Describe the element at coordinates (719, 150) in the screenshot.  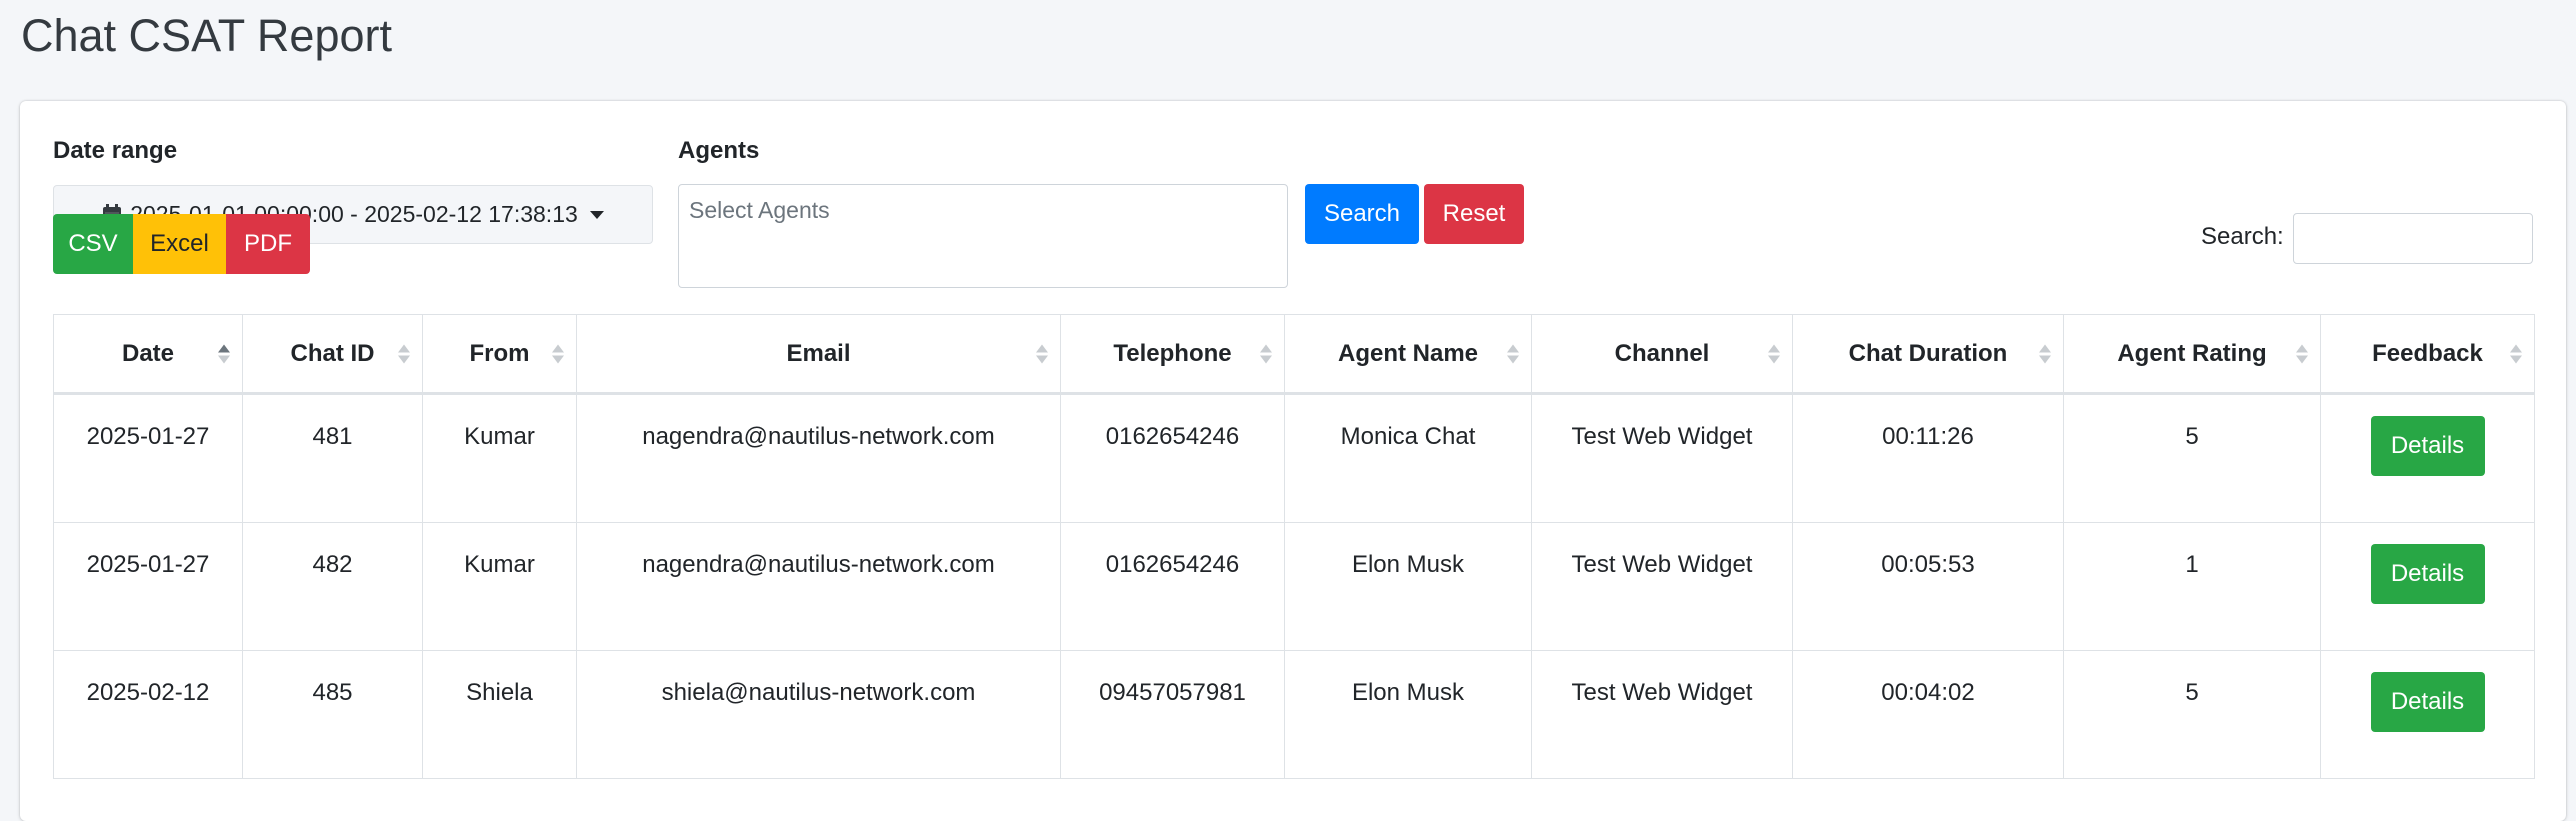
I see `agents-label: Agents` at that location.